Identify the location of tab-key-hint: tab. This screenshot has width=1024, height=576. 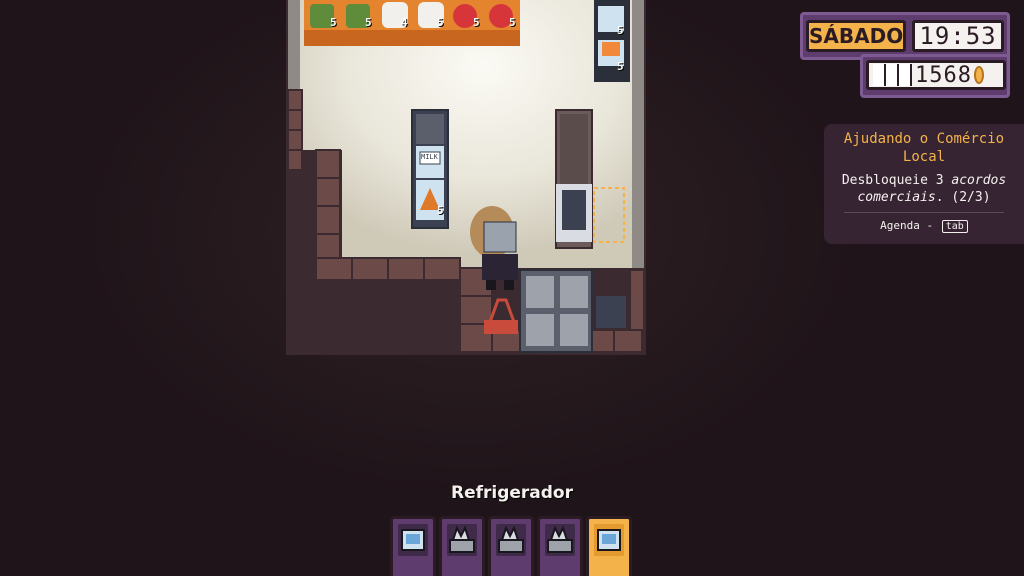
(954, 226).